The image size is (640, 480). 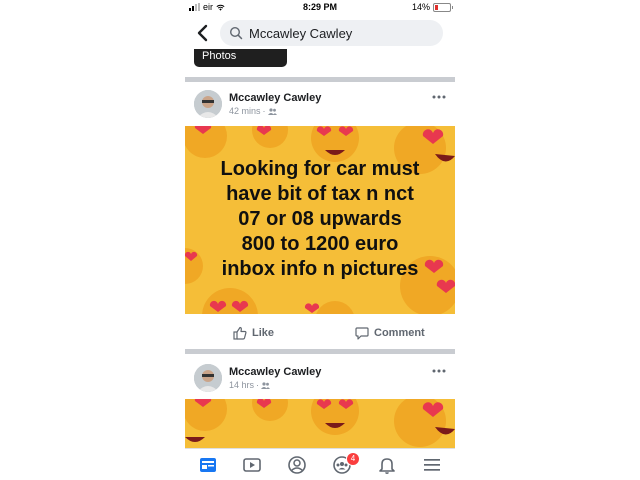 I want to click on photos-button: Photos, so click(x=240, y=58).